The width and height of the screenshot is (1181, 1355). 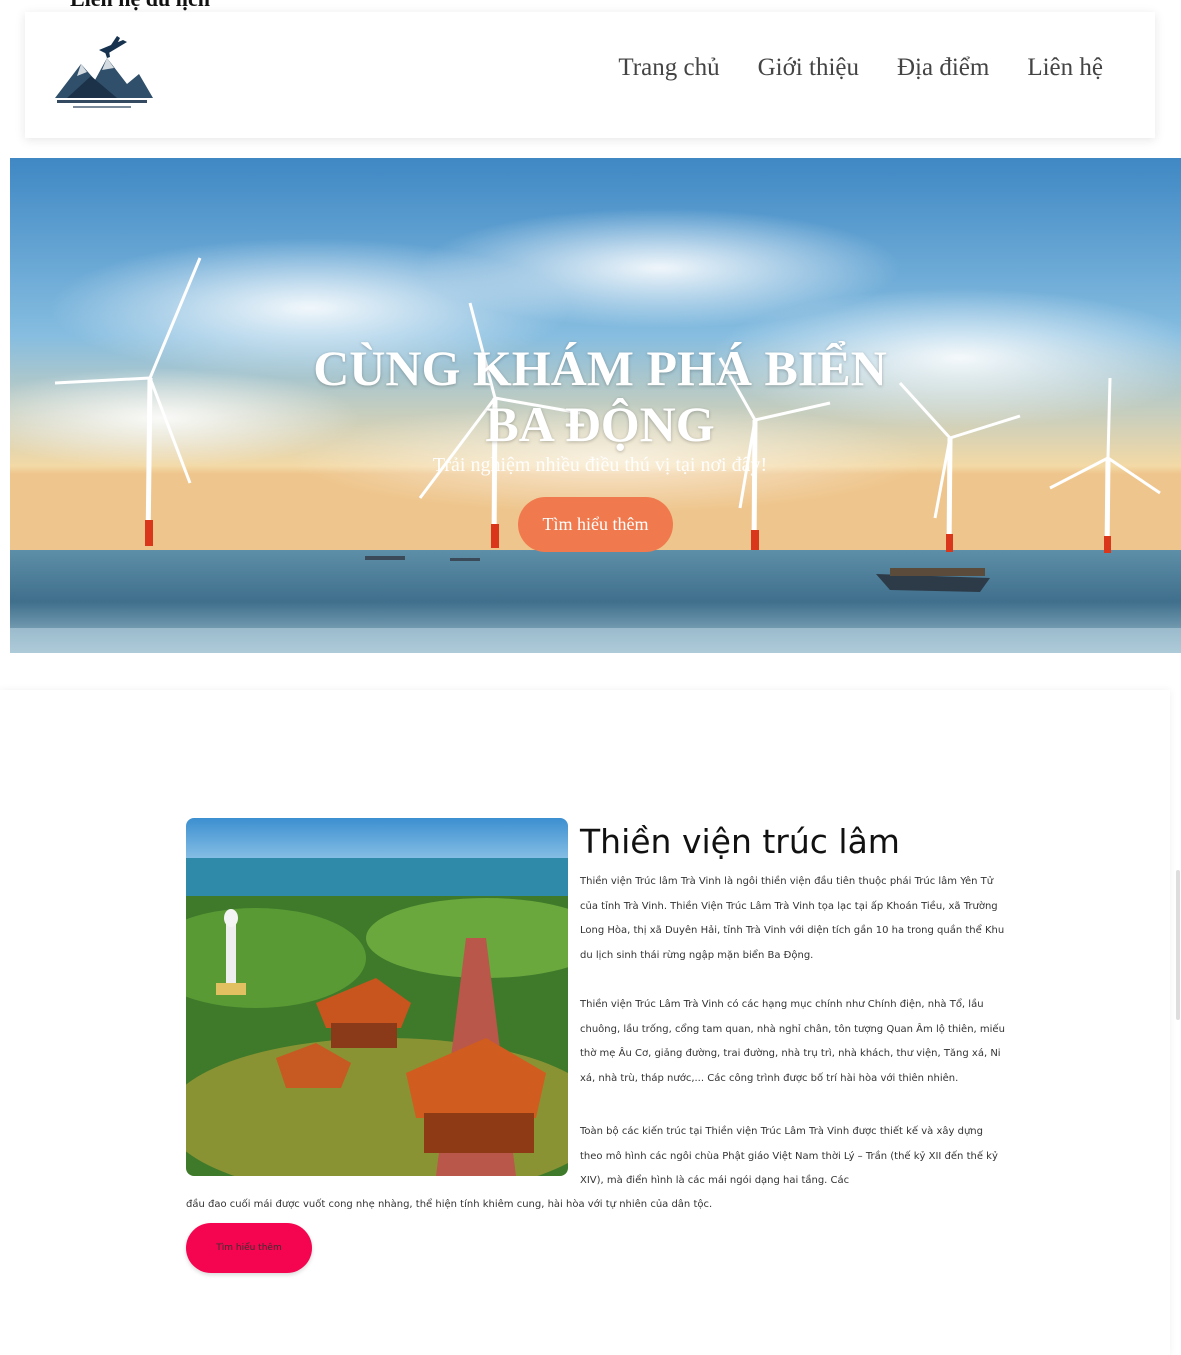 I want to click on pagoda-photo, so click(x=377, y=997).